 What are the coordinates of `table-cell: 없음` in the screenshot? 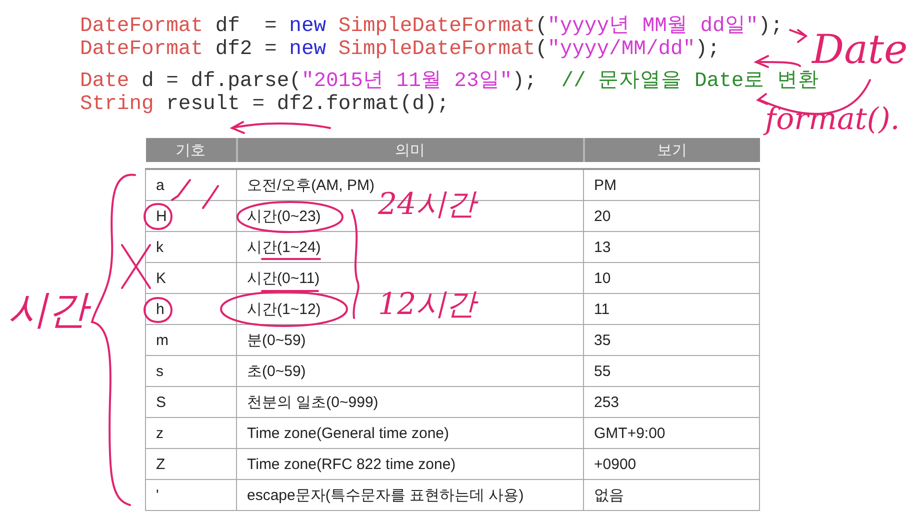 It's located at (672, 495).